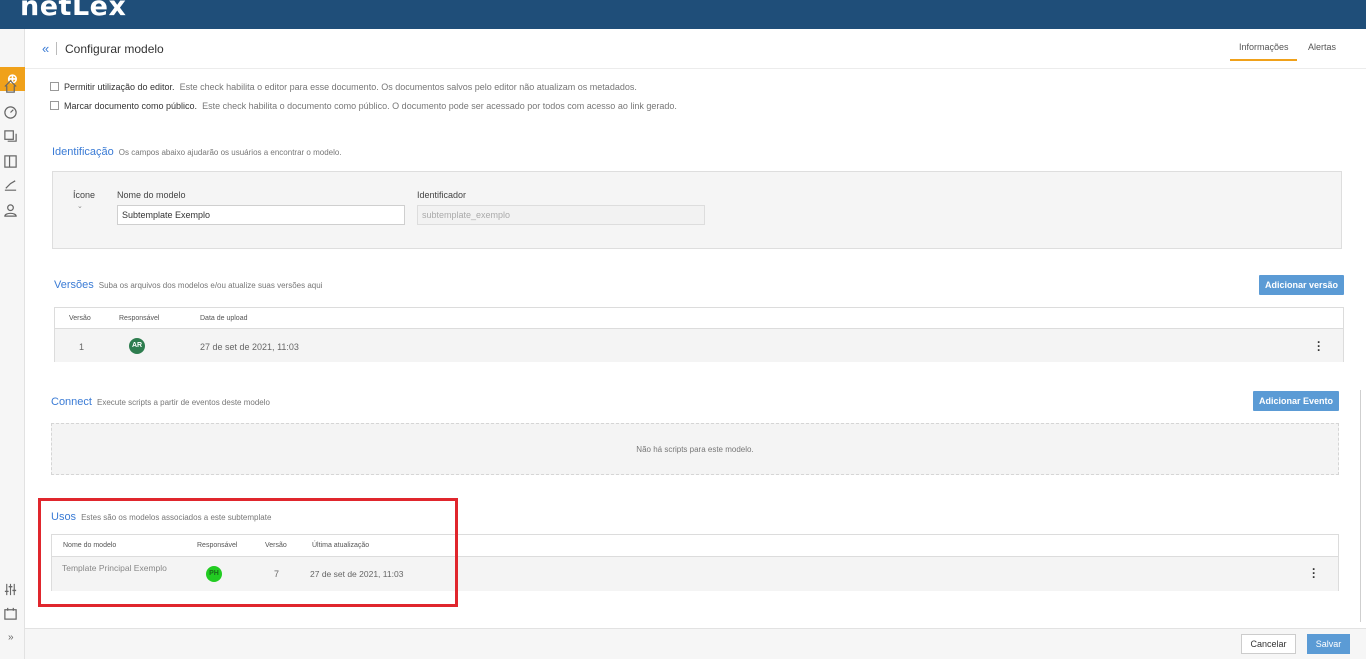 Image resolution: width=1366 pixels, height=659 pixels. I want to click on icone-label: Ícone, so click(84, 195).